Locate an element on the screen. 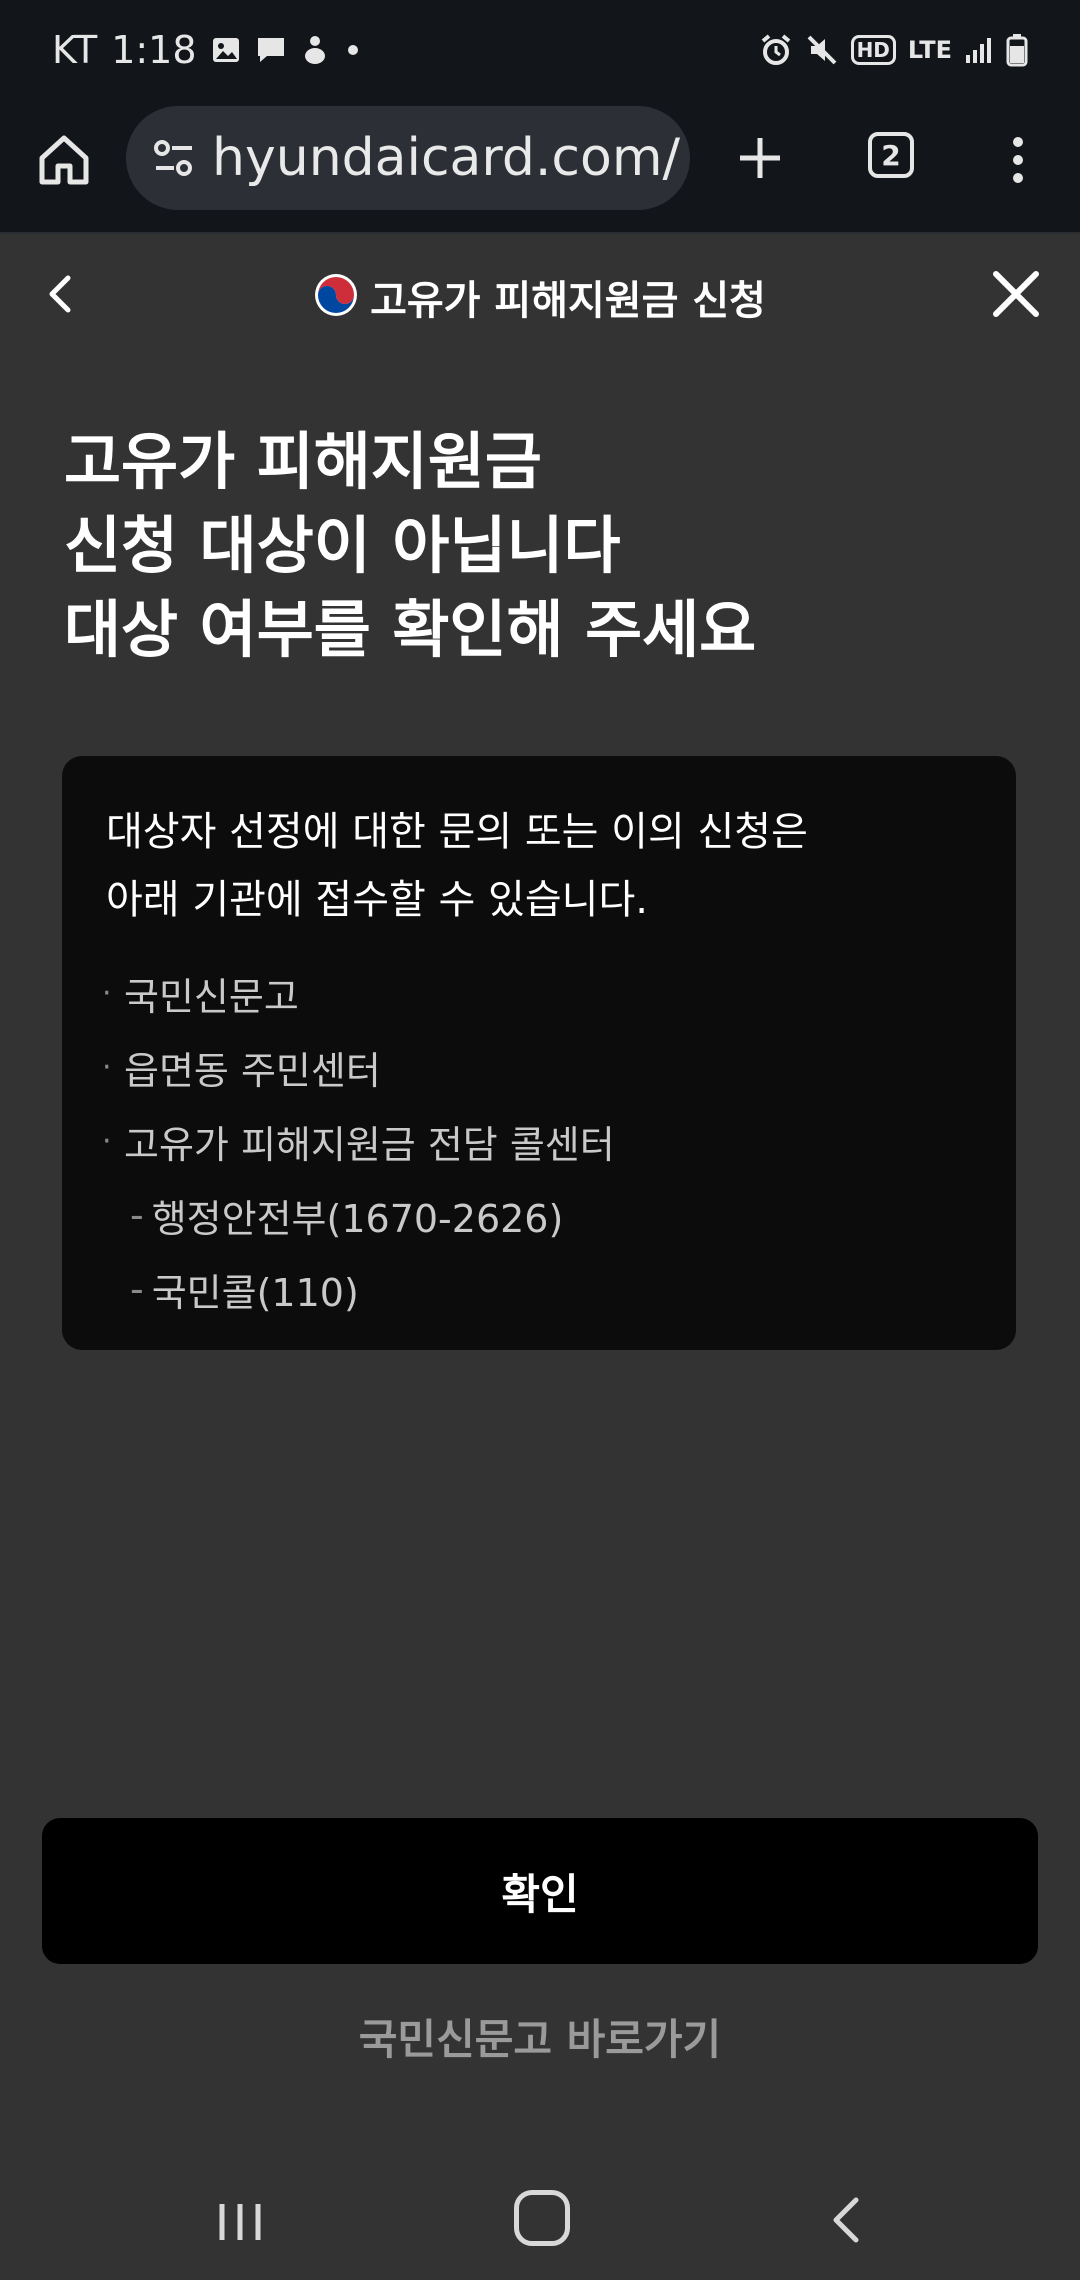 Image resolution: width=1080 pixels, height=2280 pixels. status-bar-left: KT 1:18 is located at coordinates (207, 50).